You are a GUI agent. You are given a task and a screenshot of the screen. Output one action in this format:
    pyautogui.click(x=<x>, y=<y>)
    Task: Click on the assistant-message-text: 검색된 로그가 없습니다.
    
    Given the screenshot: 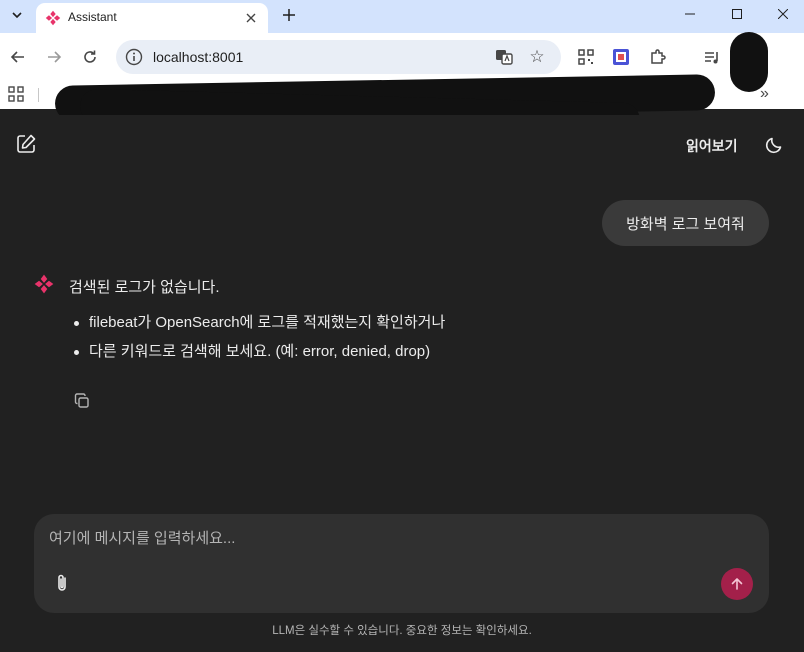 What is the action you would take?
    pyautogui.click(x=144, y=287)
    